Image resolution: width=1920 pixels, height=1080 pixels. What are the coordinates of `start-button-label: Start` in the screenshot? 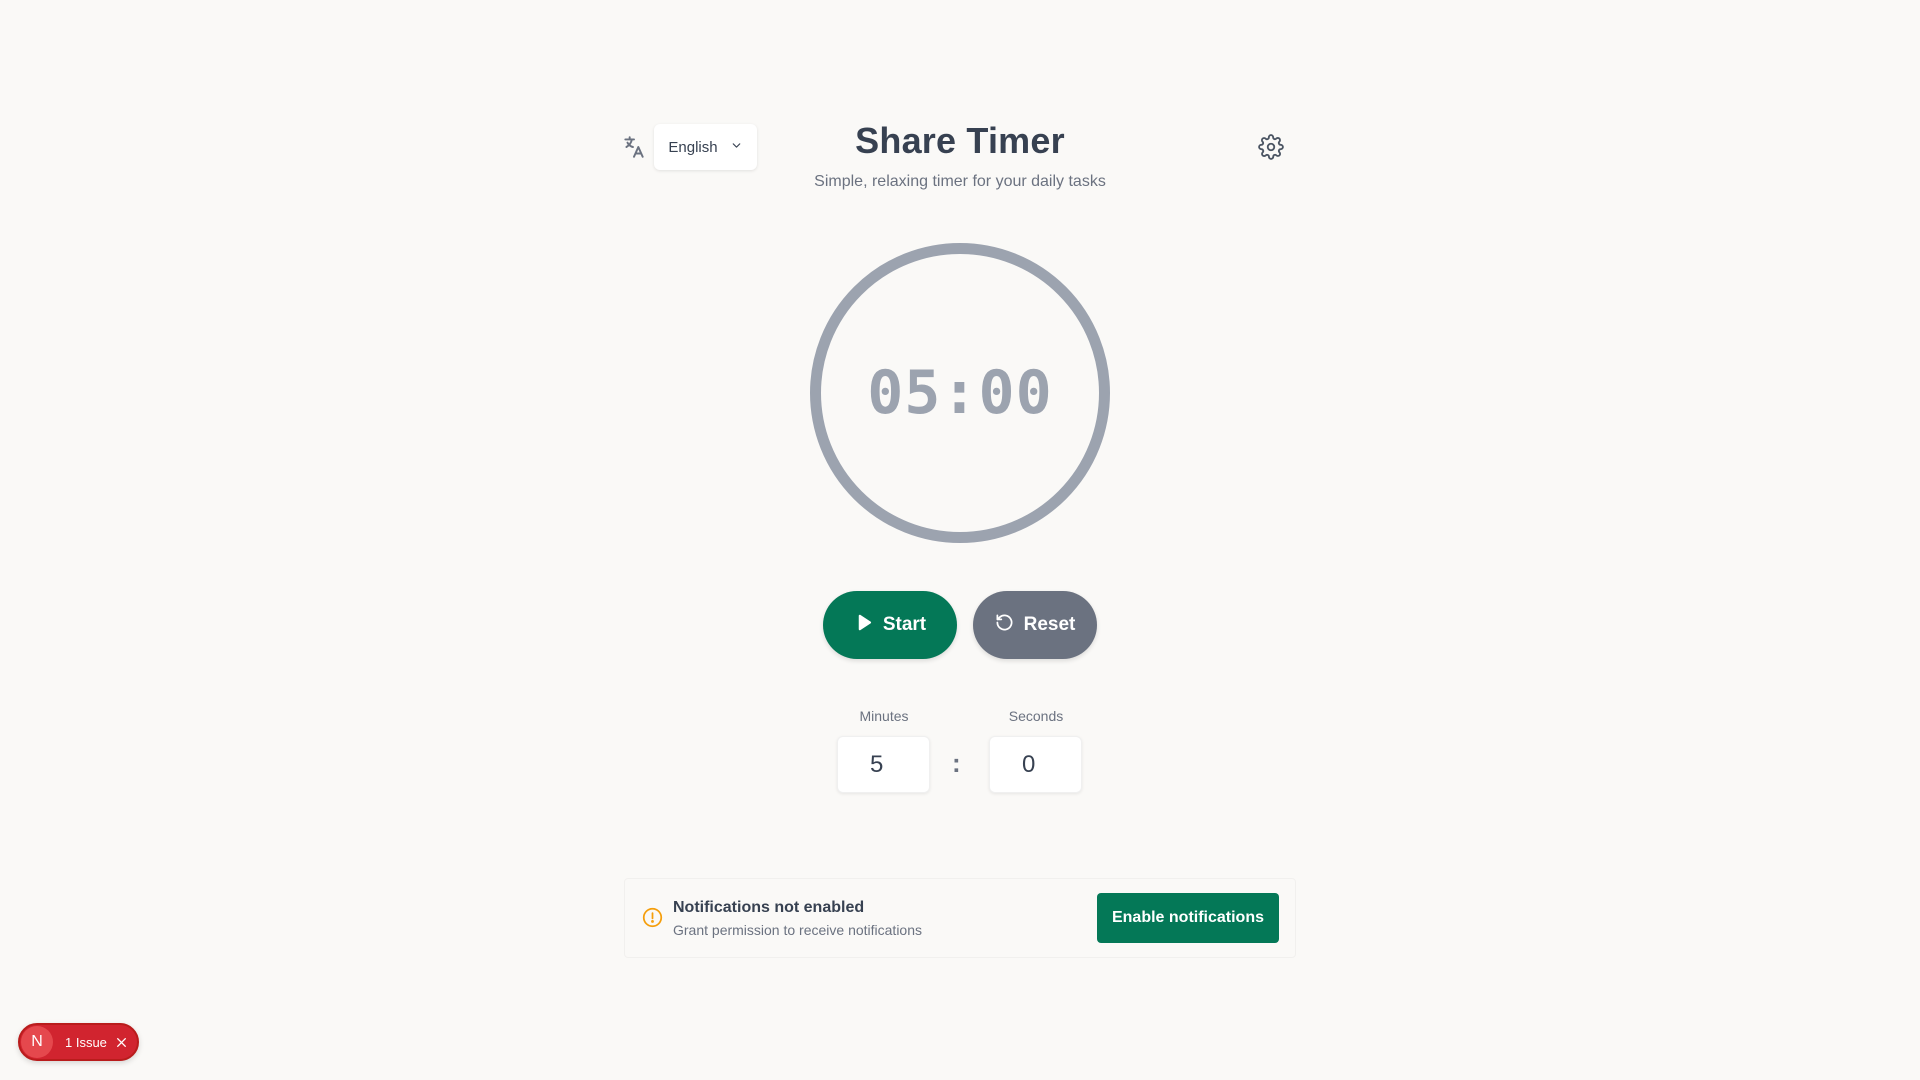 It's located at (904, 624).